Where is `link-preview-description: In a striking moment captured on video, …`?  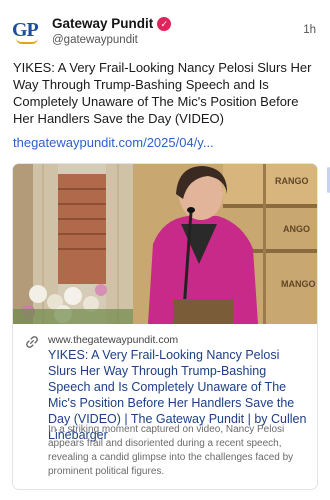 link-preview-description: In a striking moment captured on video, … is located at coordinates (171, 450).